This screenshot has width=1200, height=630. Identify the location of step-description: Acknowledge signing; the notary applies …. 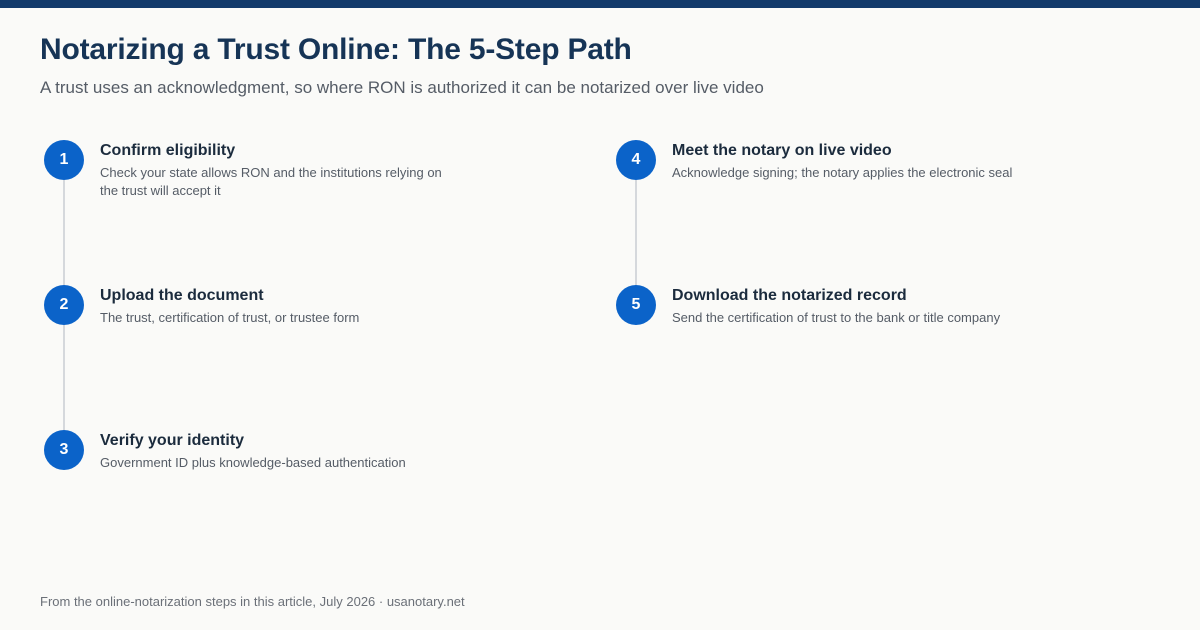
(842, 172).